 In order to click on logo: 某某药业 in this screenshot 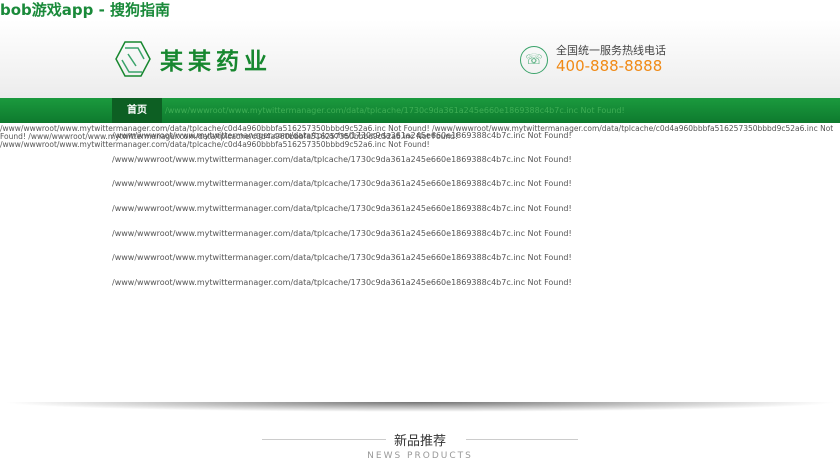, I will do `click(193, 59)`.